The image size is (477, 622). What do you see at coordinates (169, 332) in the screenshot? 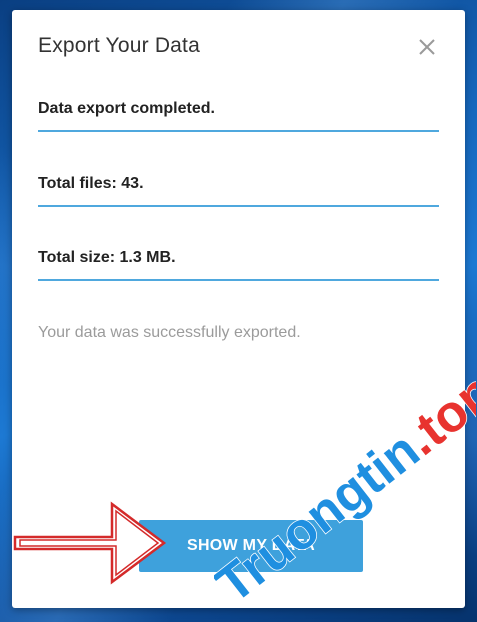
I see `success-message: Your data was successfully exported.` at bounding box center [169, 332].